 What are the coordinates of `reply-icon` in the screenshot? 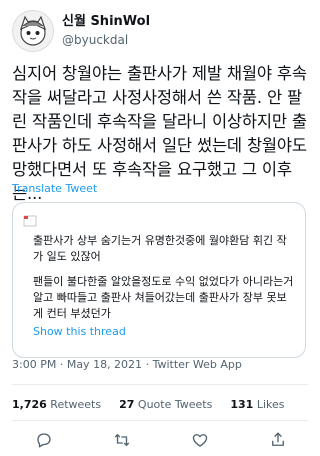 It's located at (44, 440).